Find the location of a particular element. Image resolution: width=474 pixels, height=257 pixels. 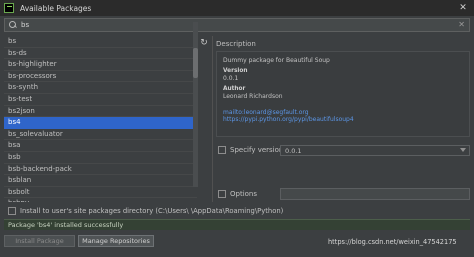

chevron-down-icon is located at coordinates (463, 150).